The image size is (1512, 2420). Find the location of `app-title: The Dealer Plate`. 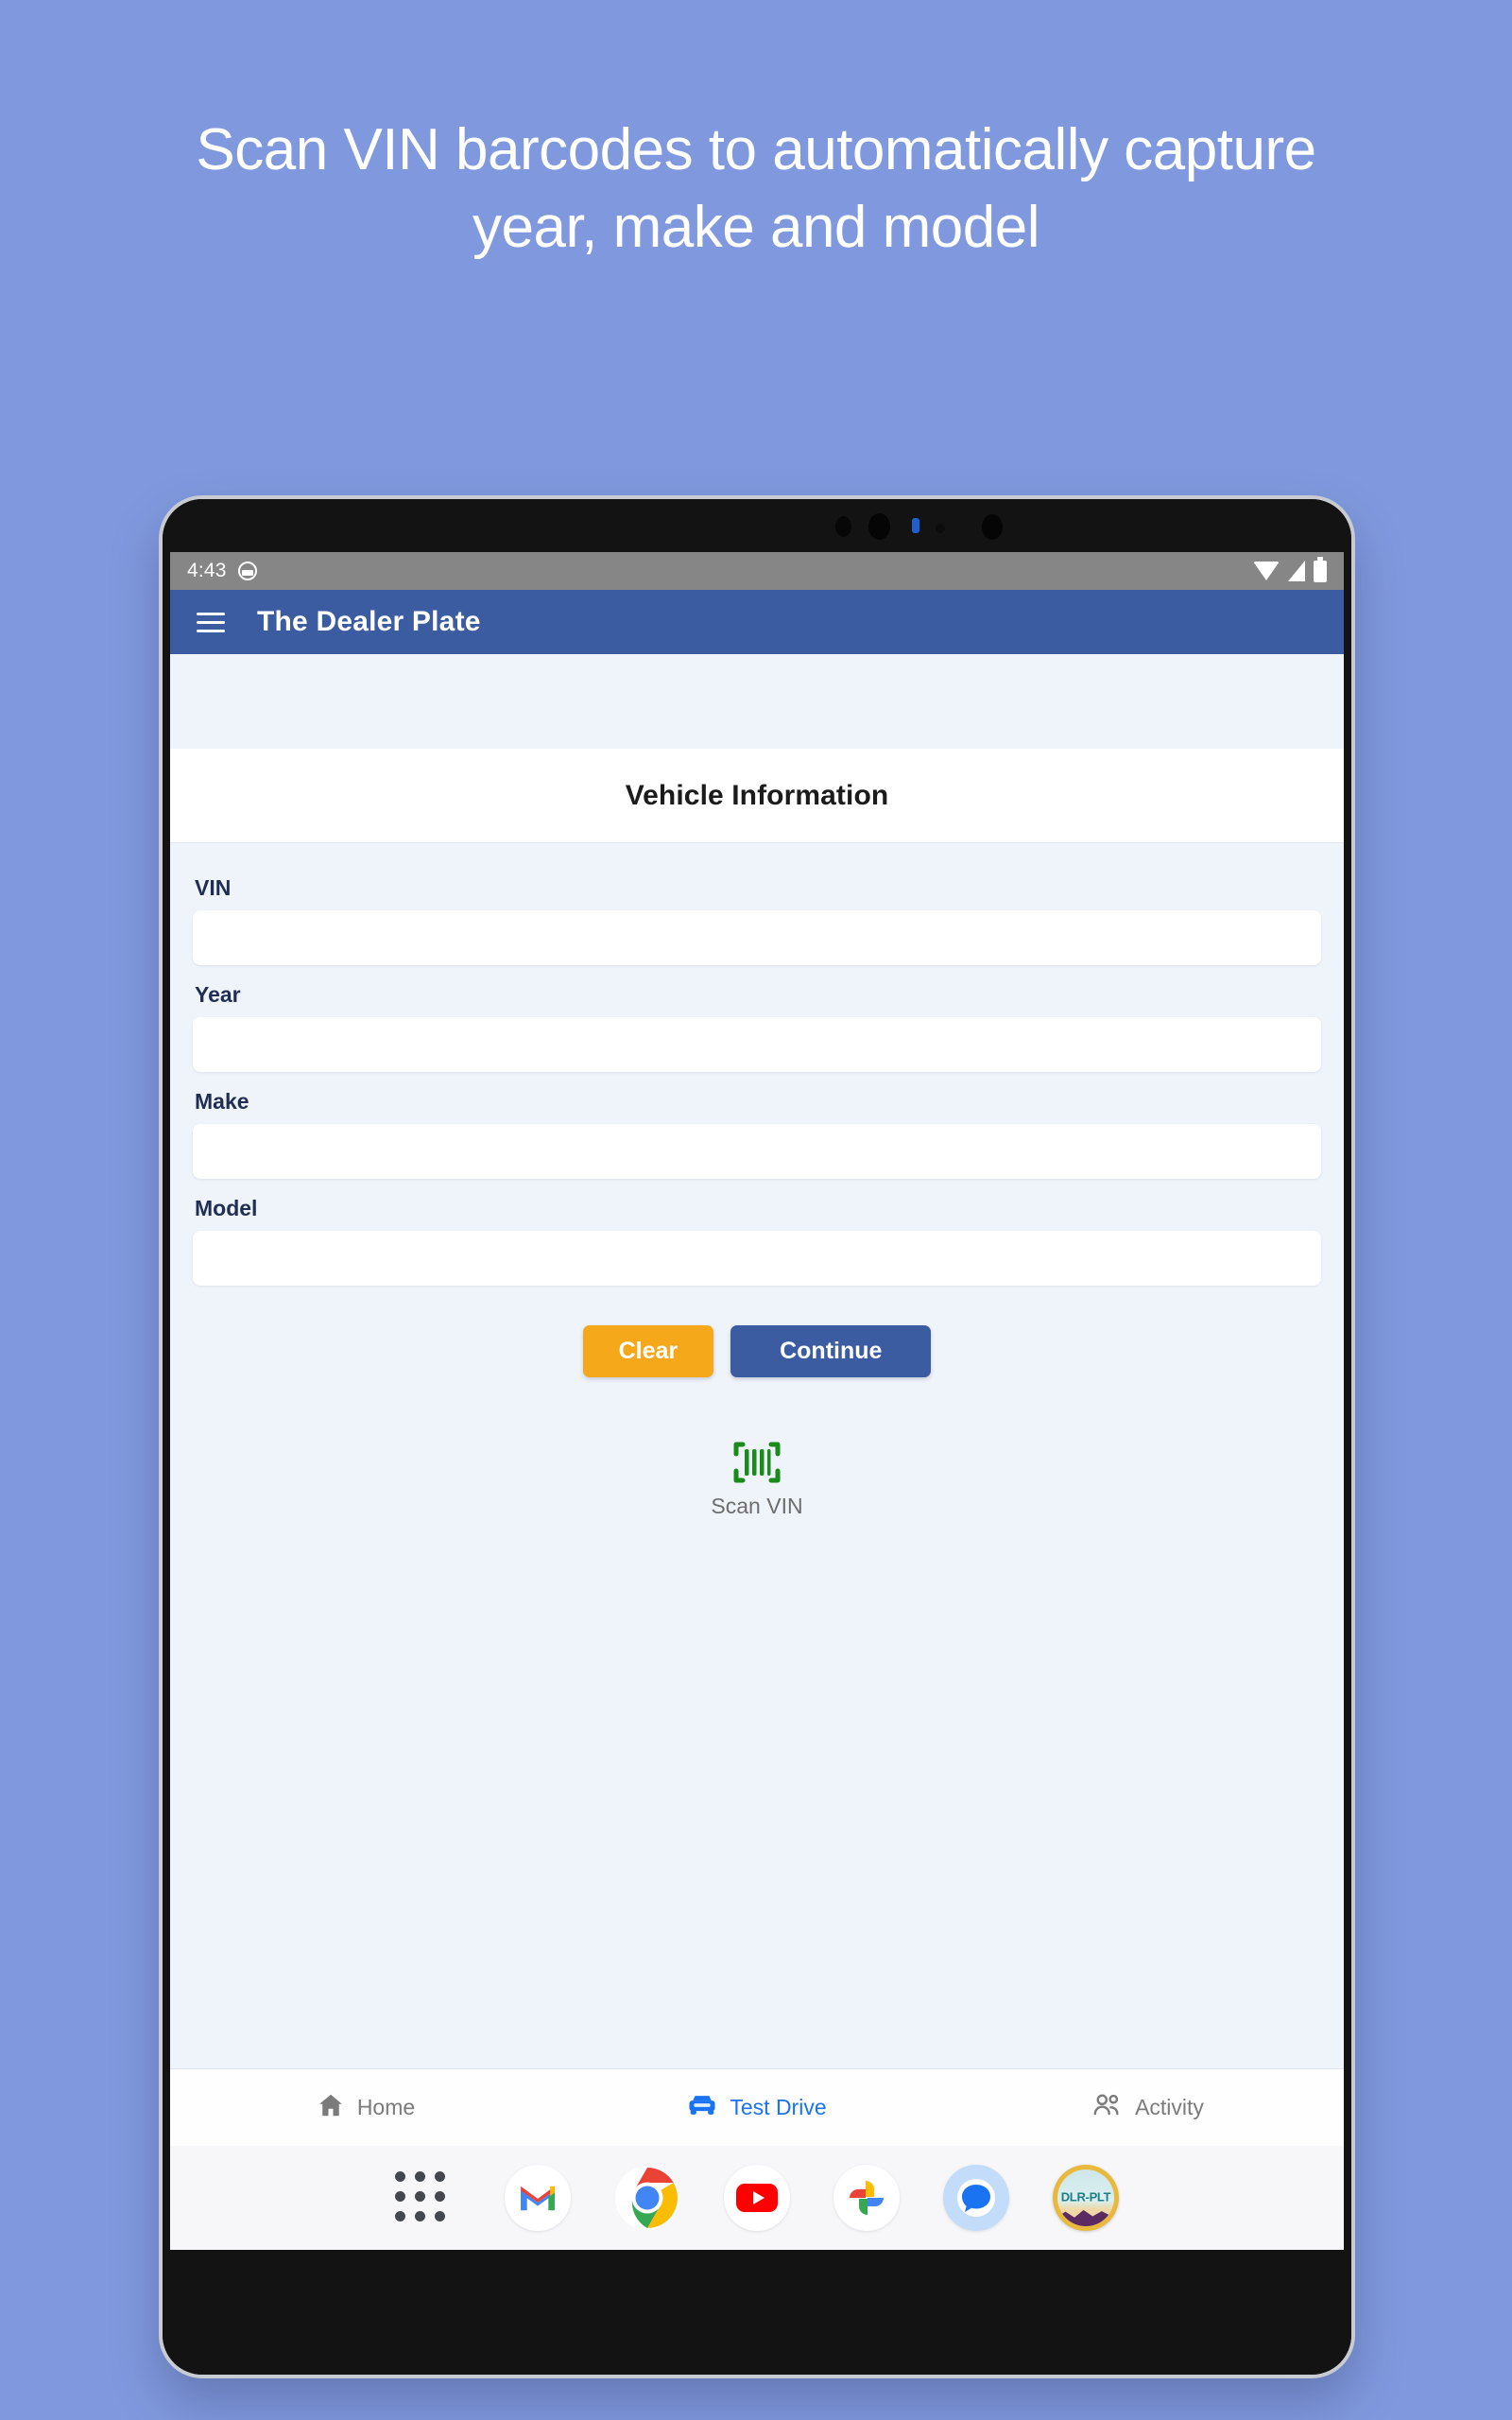

app-title: The Dealer Plate is located at coordinates (369, 621).